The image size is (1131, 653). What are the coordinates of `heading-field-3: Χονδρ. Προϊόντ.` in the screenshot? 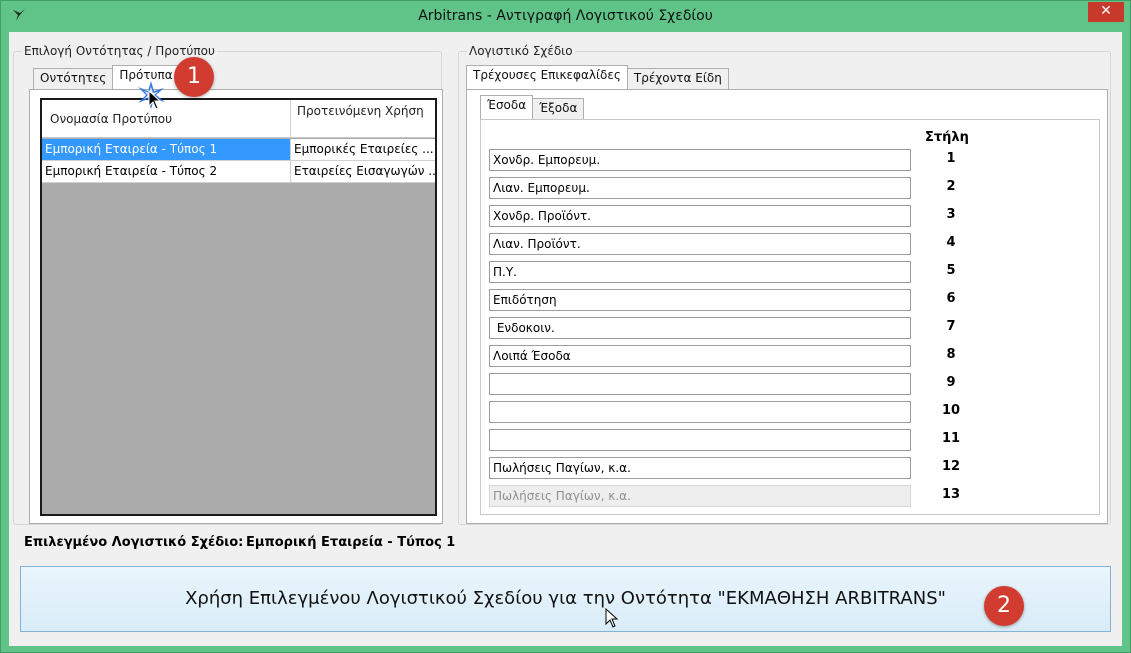 It's located at (700, 216).